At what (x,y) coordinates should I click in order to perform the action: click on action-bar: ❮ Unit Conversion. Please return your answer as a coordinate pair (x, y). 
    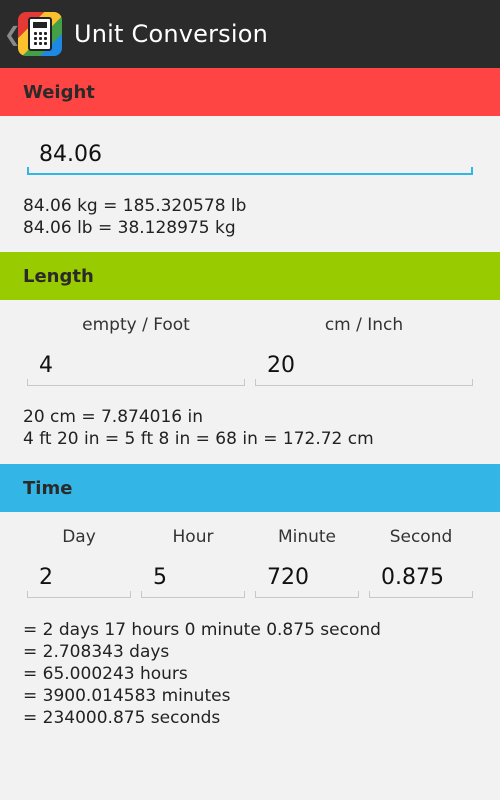
    Looking at the image, I should click on (250, 34).